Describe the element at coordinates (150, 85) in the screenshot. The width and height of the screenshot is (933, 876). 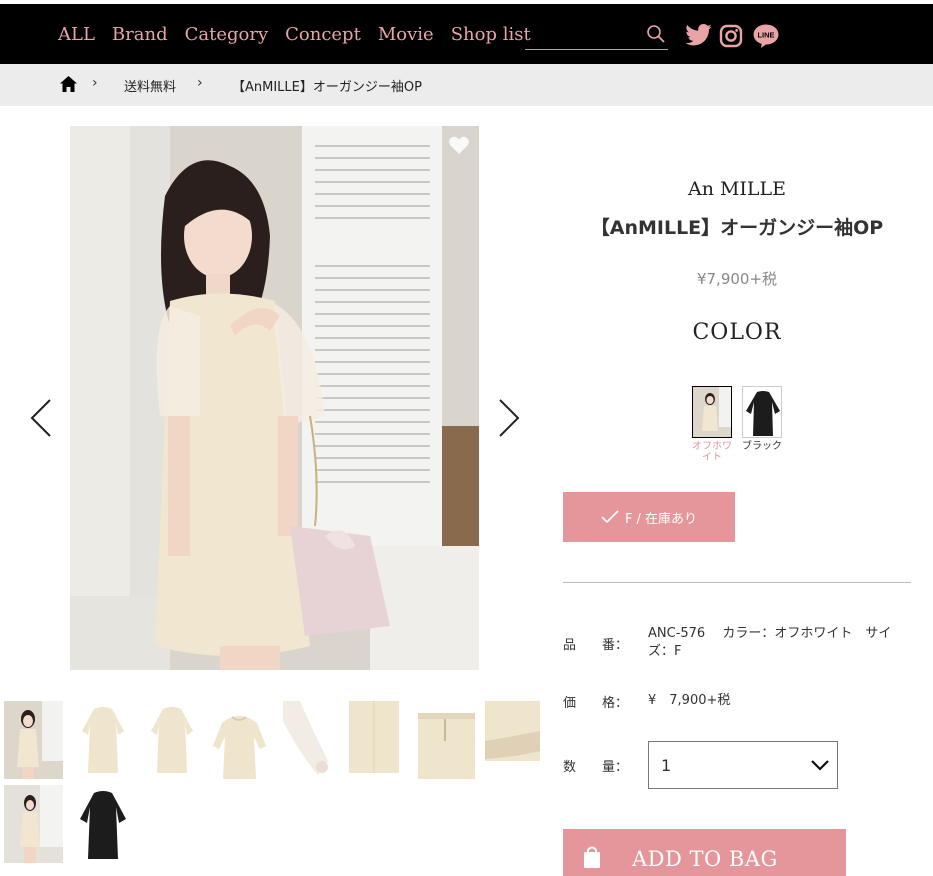
I see `breadcrumb-item-free-shipping: 送料無料` at that location.